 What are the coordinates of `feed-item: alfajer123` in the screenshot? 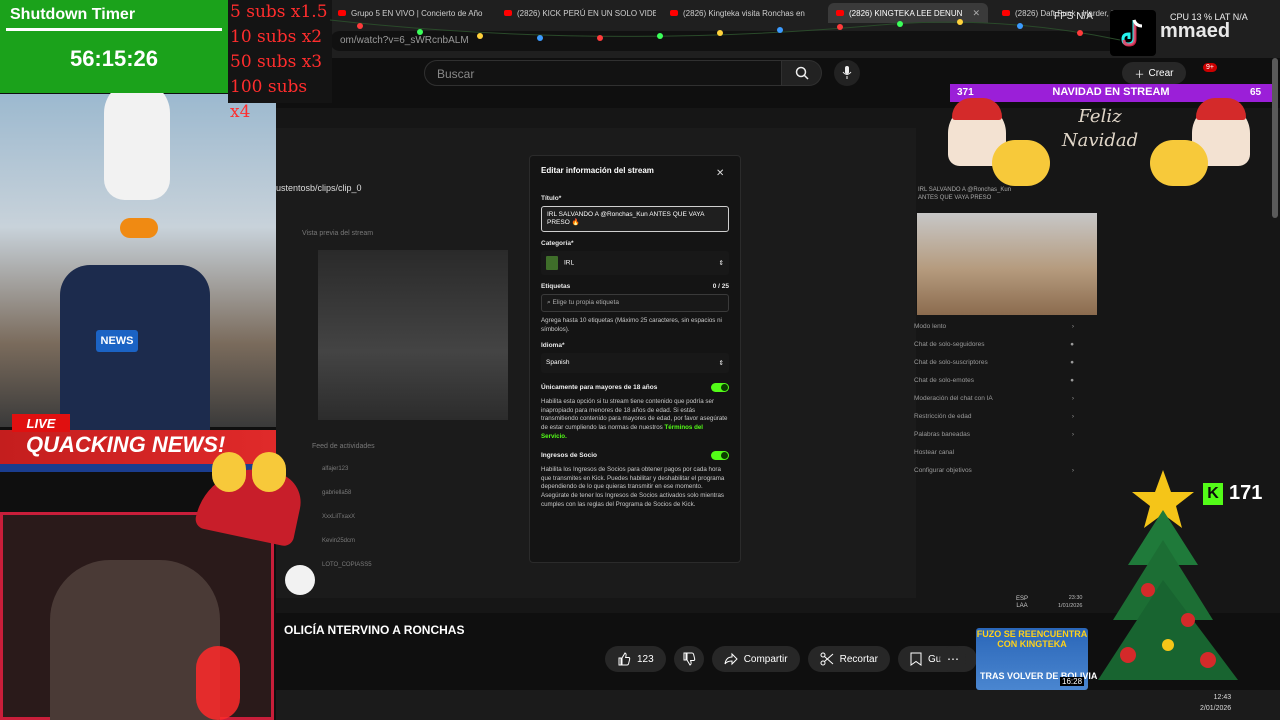 It's located at (335, 469).